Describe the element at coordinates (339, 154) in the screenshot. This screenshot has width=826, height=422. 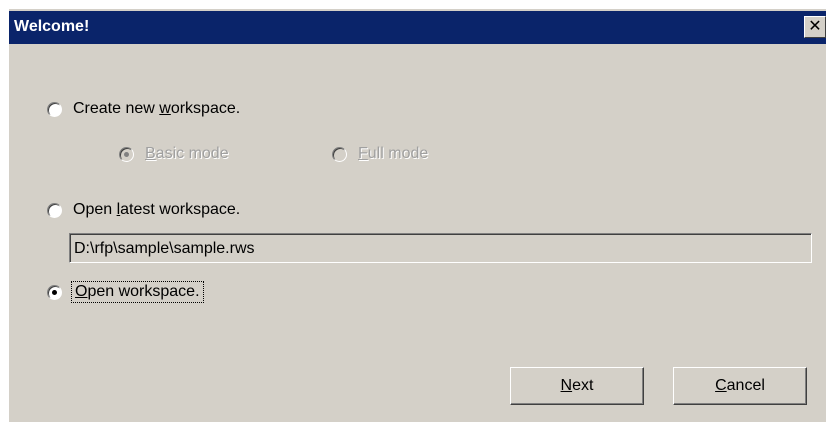
I see `radio-full-mode-indicator` at that location.